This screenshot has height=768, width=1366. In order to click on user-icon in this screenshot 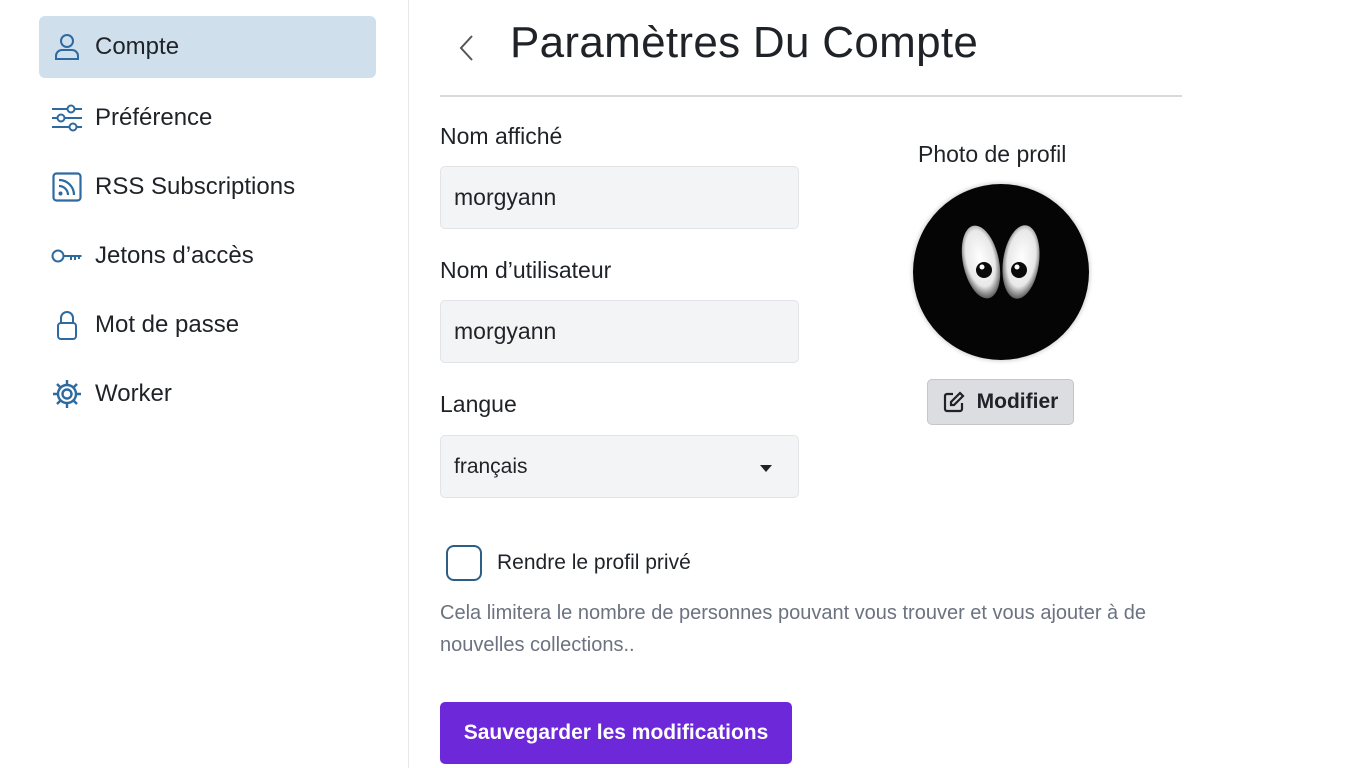, I will do `click(67, 47)`.